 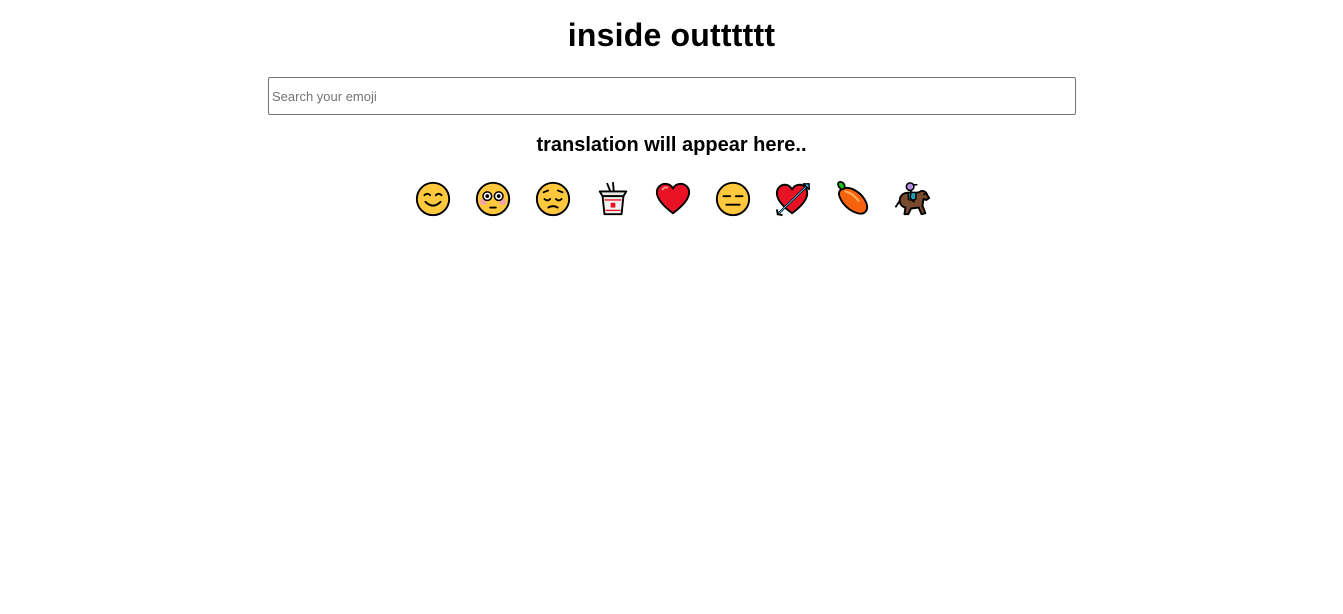 I want to click on emoji-item-horse-racing, so click(x=913, y=199).